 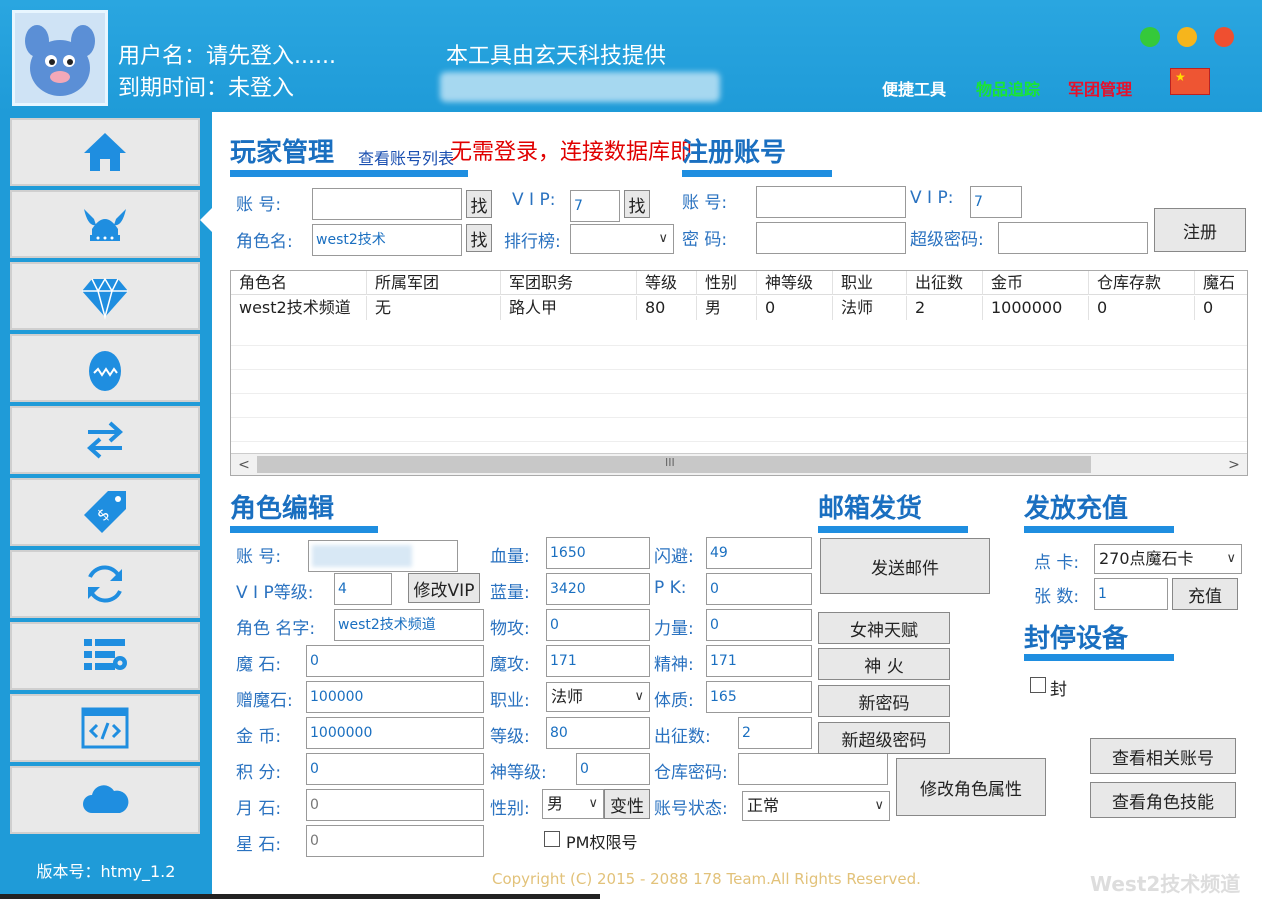 What do you see at coordinates (1234, 465) in the screenshot?
I see `scroll-right-icon: >` at bounding box center [1234, 465].